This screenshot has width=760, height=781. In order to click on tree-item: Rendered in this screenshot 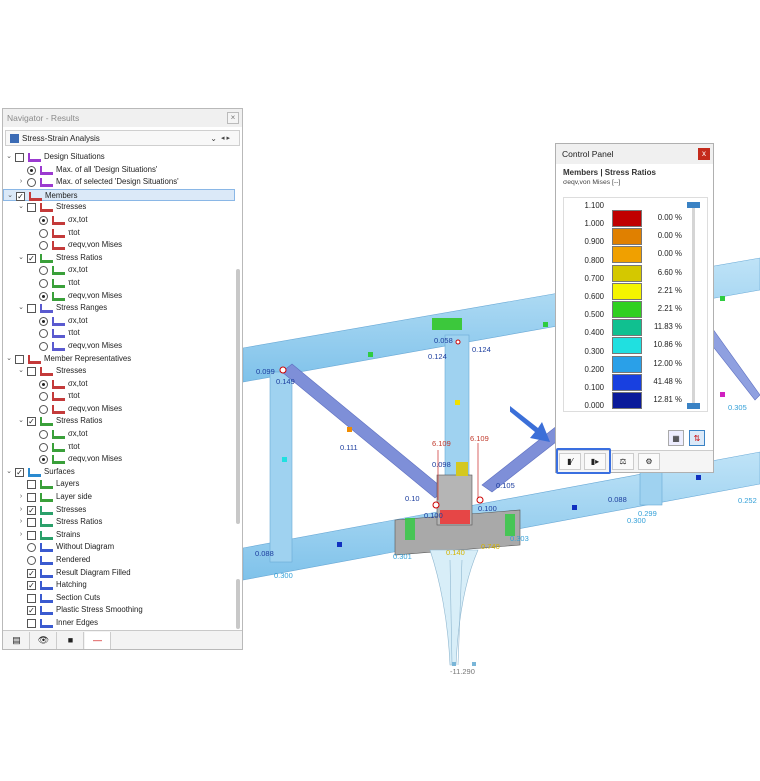, I will do `click(119, 560)`.